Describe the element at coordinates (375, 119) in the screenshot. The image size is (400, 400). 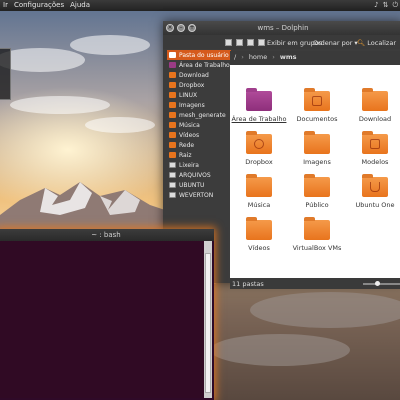
I see `file-label: Download` at that location.